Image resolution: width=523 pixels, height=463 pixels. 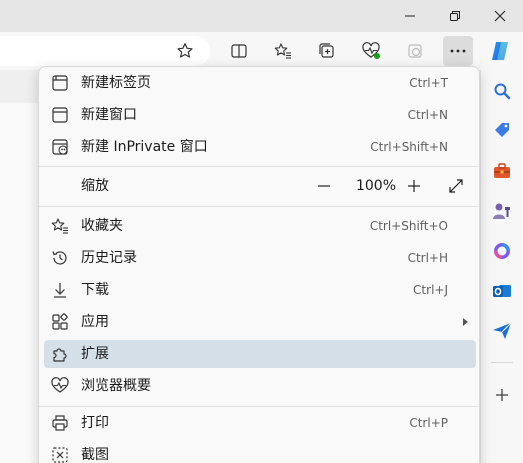 I want to click on sidebar-outlook-button, so click(x=502, y=291).